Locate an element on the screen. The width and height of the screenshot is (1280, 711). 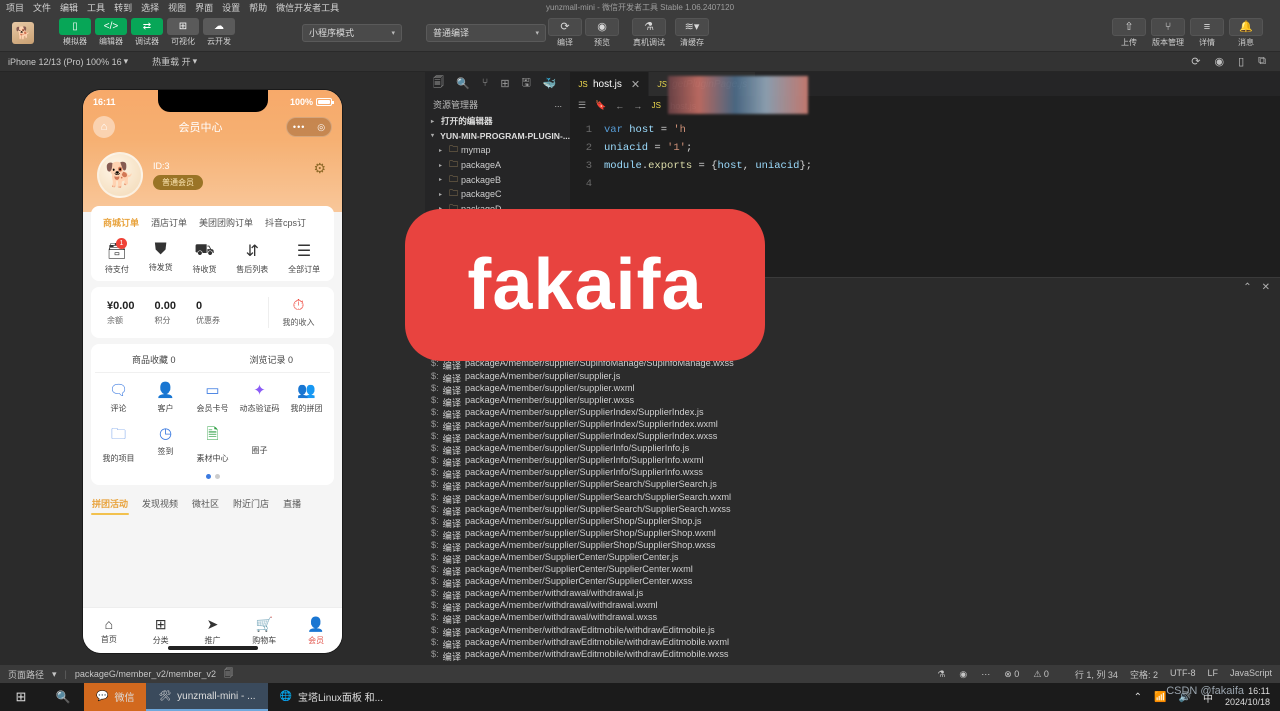
device-debug-button: ⚗ 真机调试 is located at coordinates (649, 32).